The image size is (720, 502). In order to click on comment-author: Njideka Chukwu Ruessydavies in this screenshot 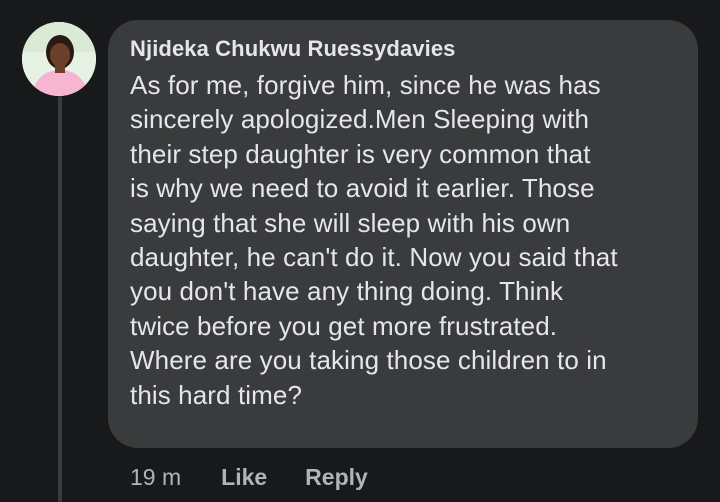, I will do `click(403, 49)`.